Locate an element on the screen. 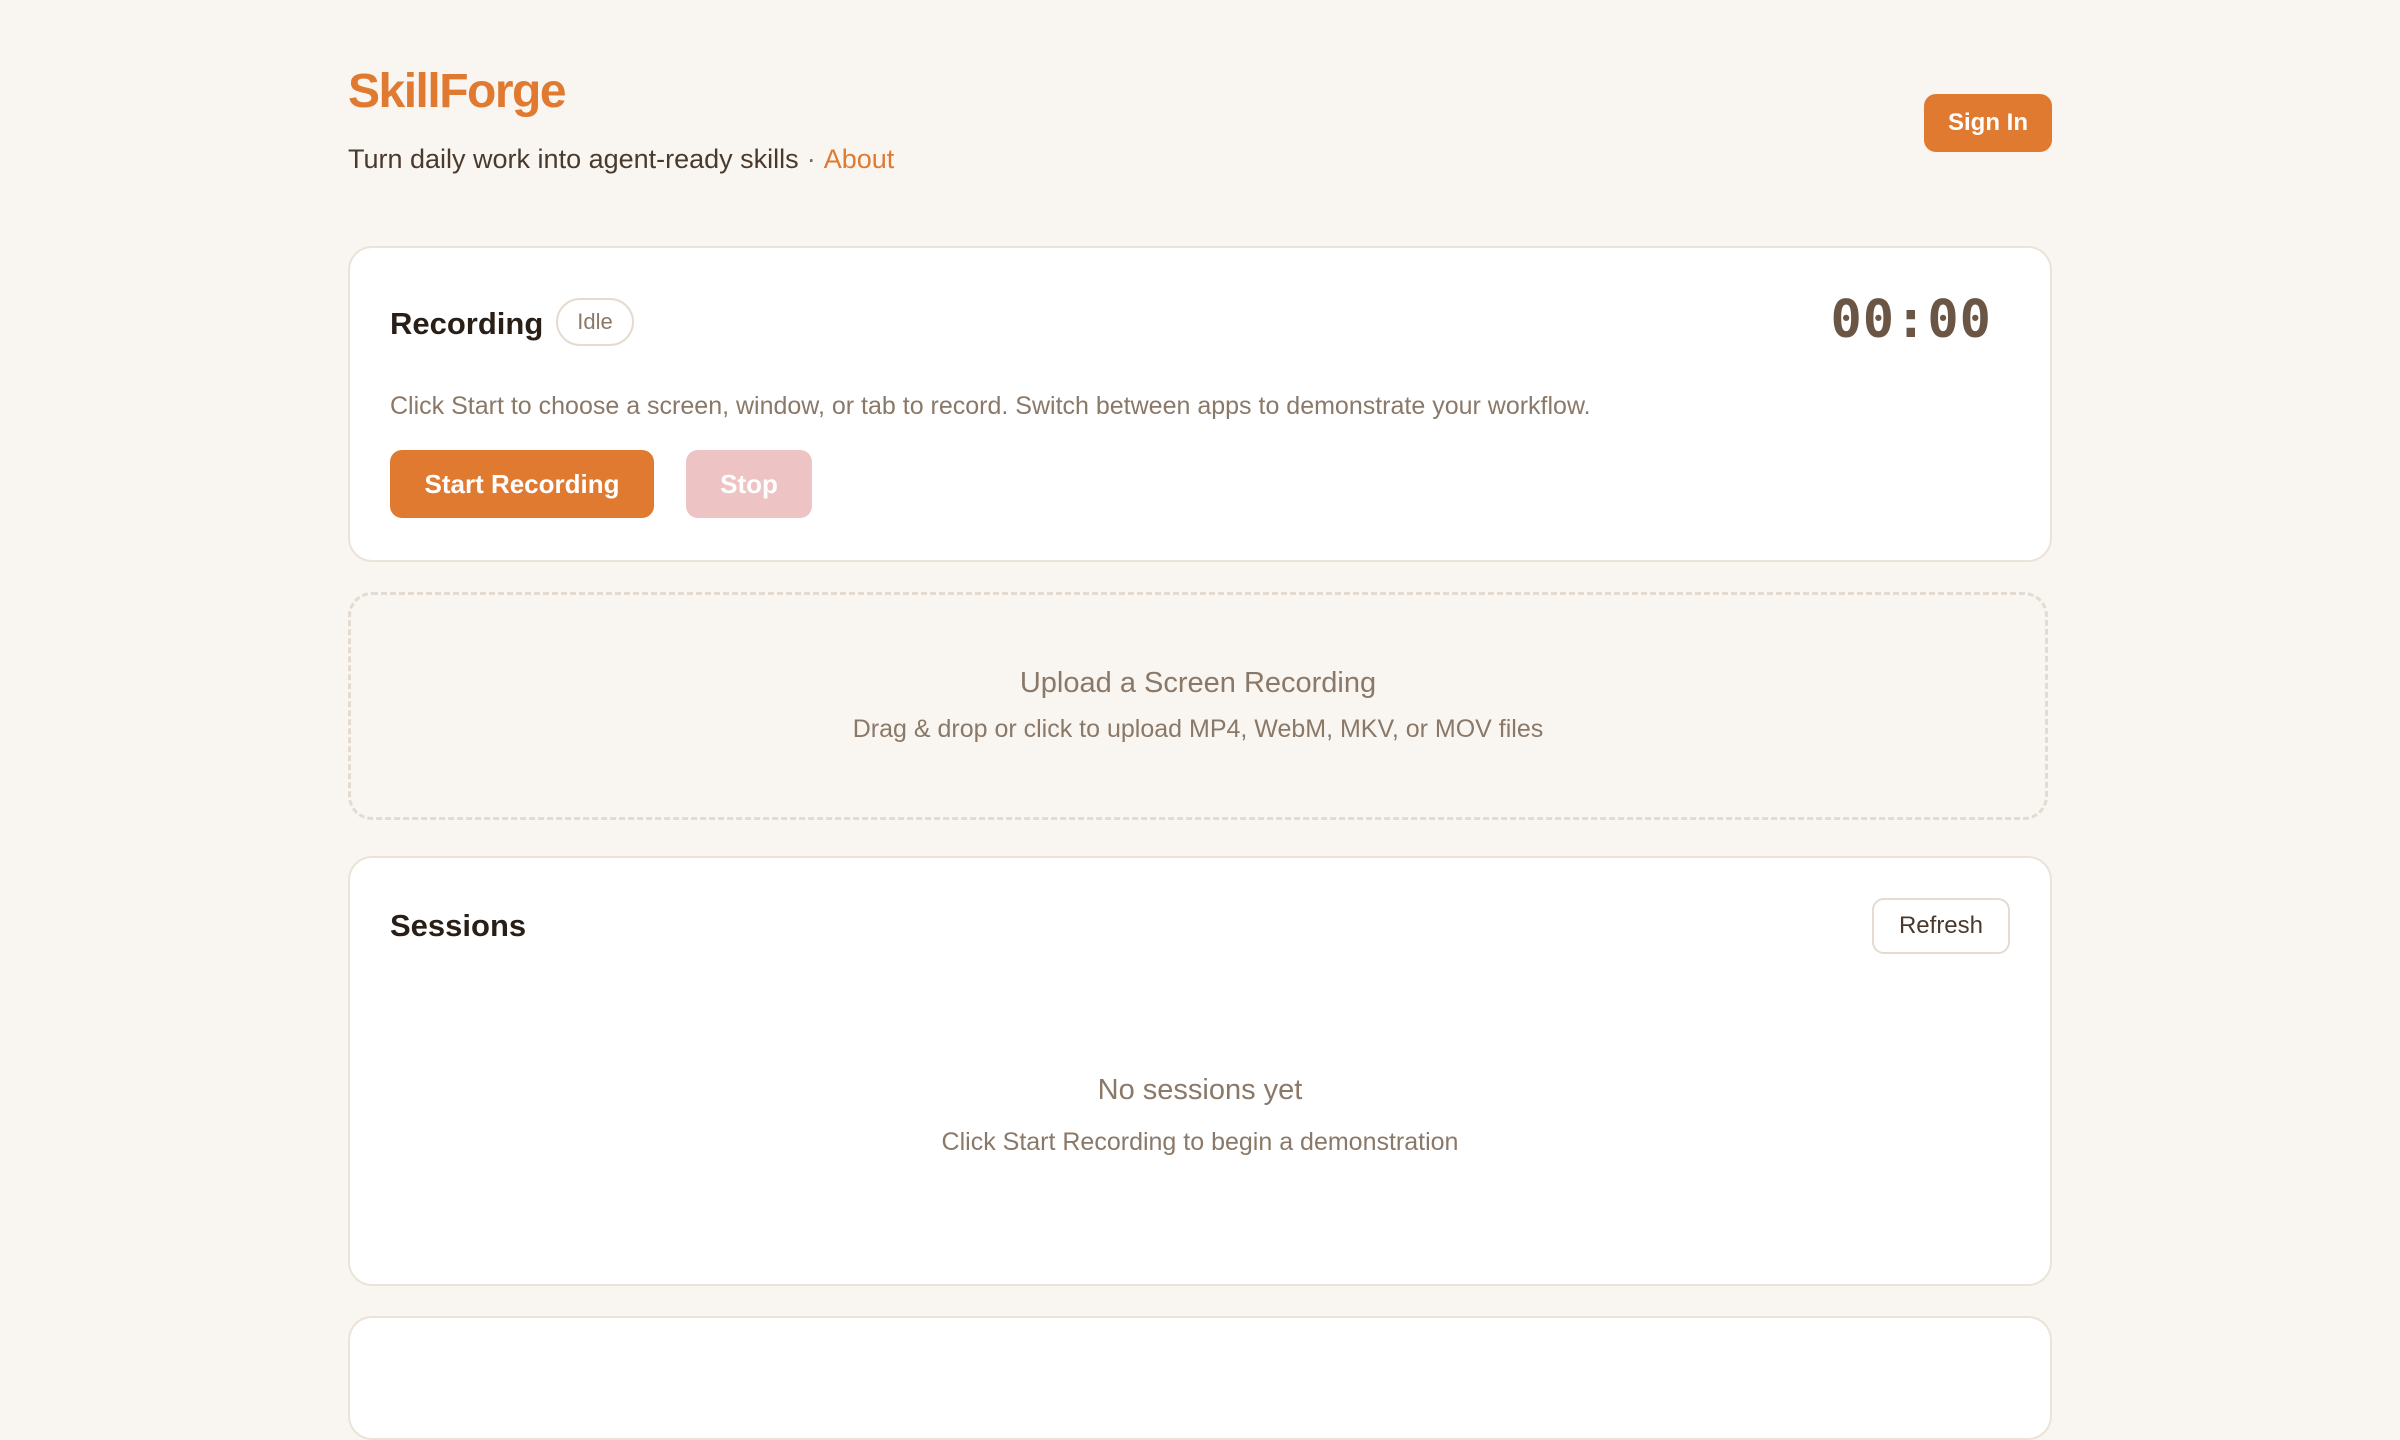  refresh-button: Refresh is located at coordinates (1941, 926).